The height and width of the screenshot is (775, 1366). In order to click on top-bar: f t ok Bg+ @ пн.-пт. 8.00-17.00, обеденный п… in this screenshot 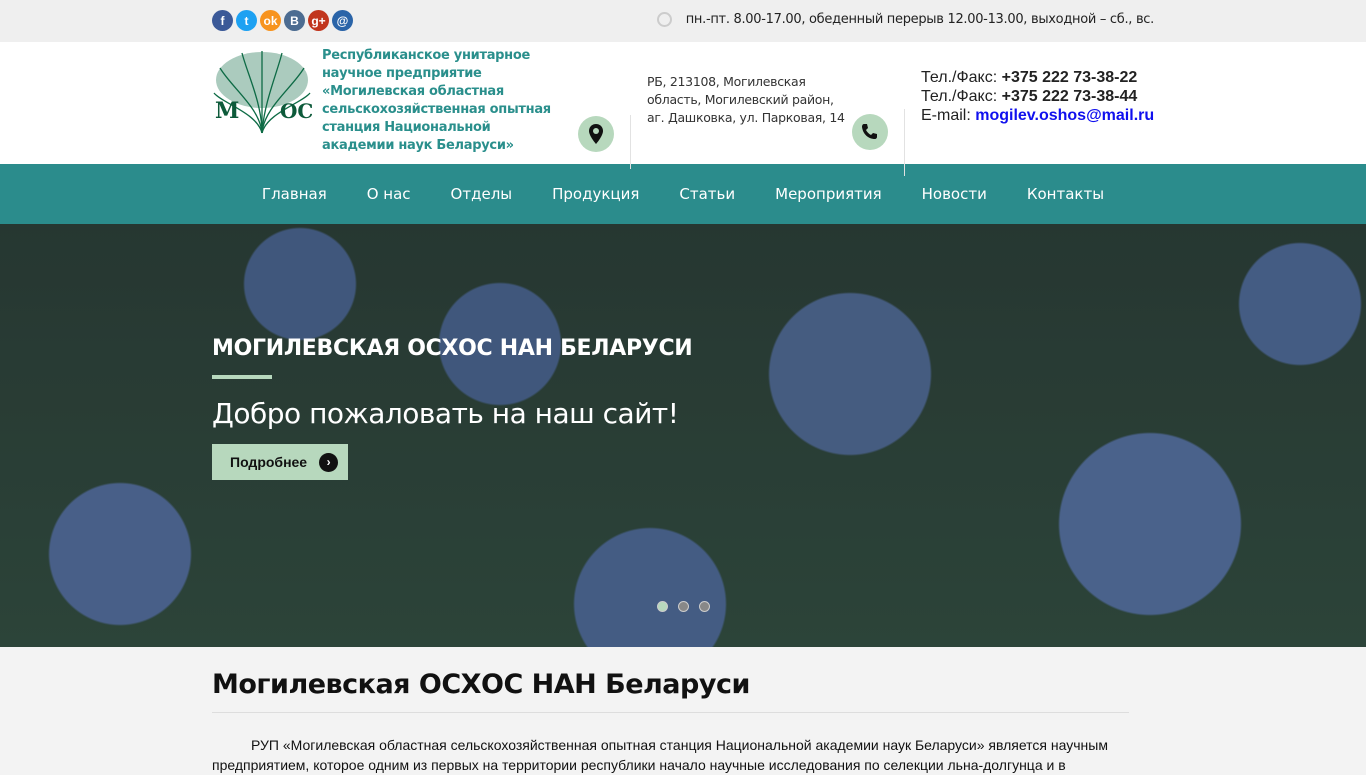, I will do `click(683, 21)`.